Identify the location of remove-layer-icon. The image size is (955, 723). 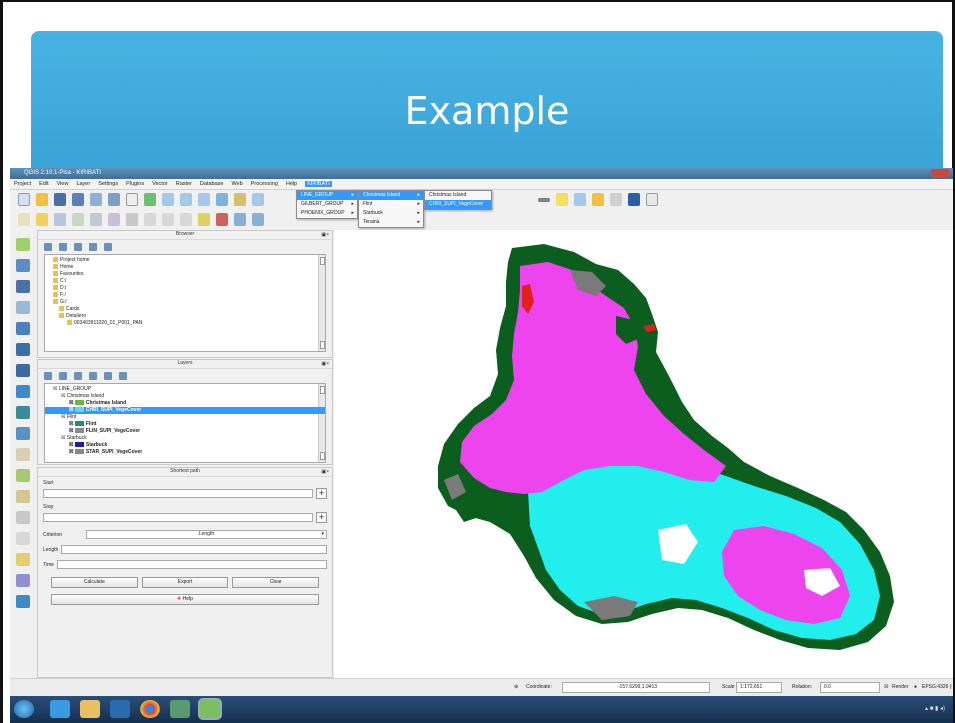
(123, 376).